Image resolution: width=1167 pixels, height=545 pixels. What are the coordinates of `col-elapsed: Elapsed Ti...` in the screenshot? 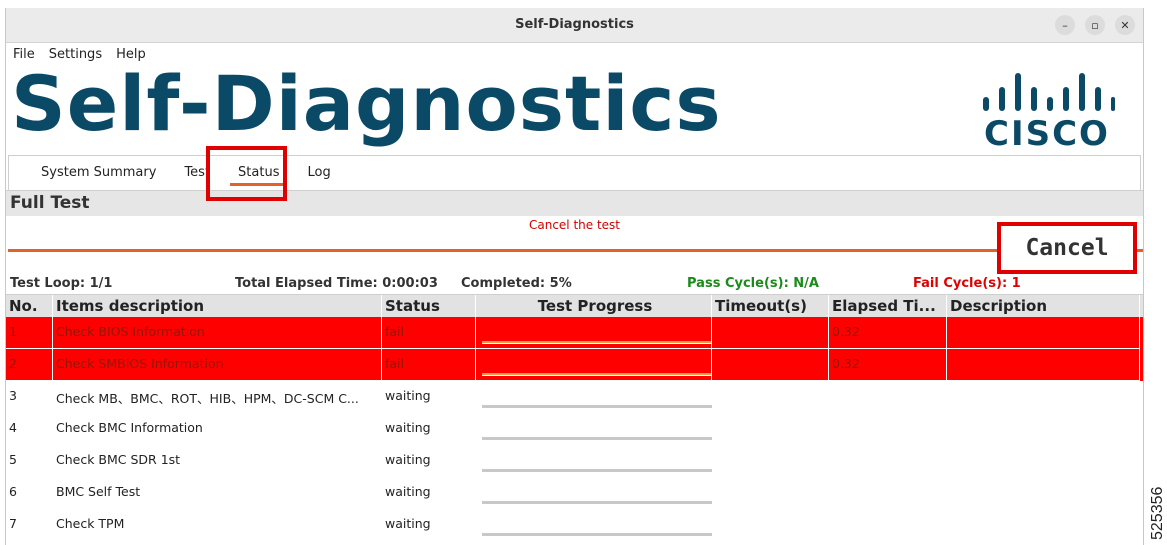 It's located at (888, 306).